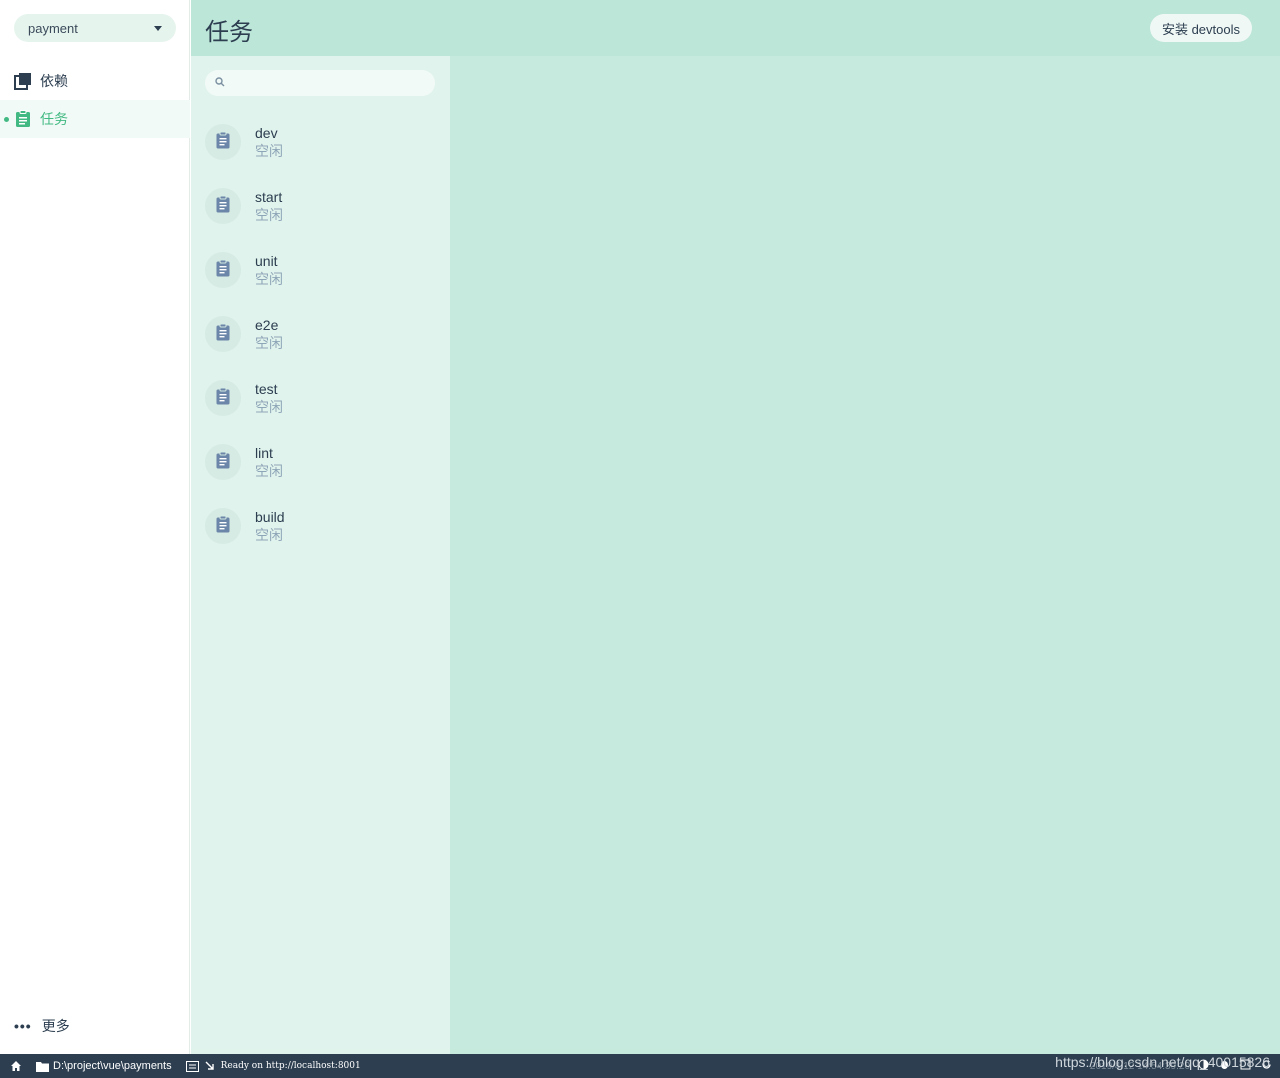  Describe the element at coordinates (267, 325) in the screenshot. I see `task-name: e2e` at that location.